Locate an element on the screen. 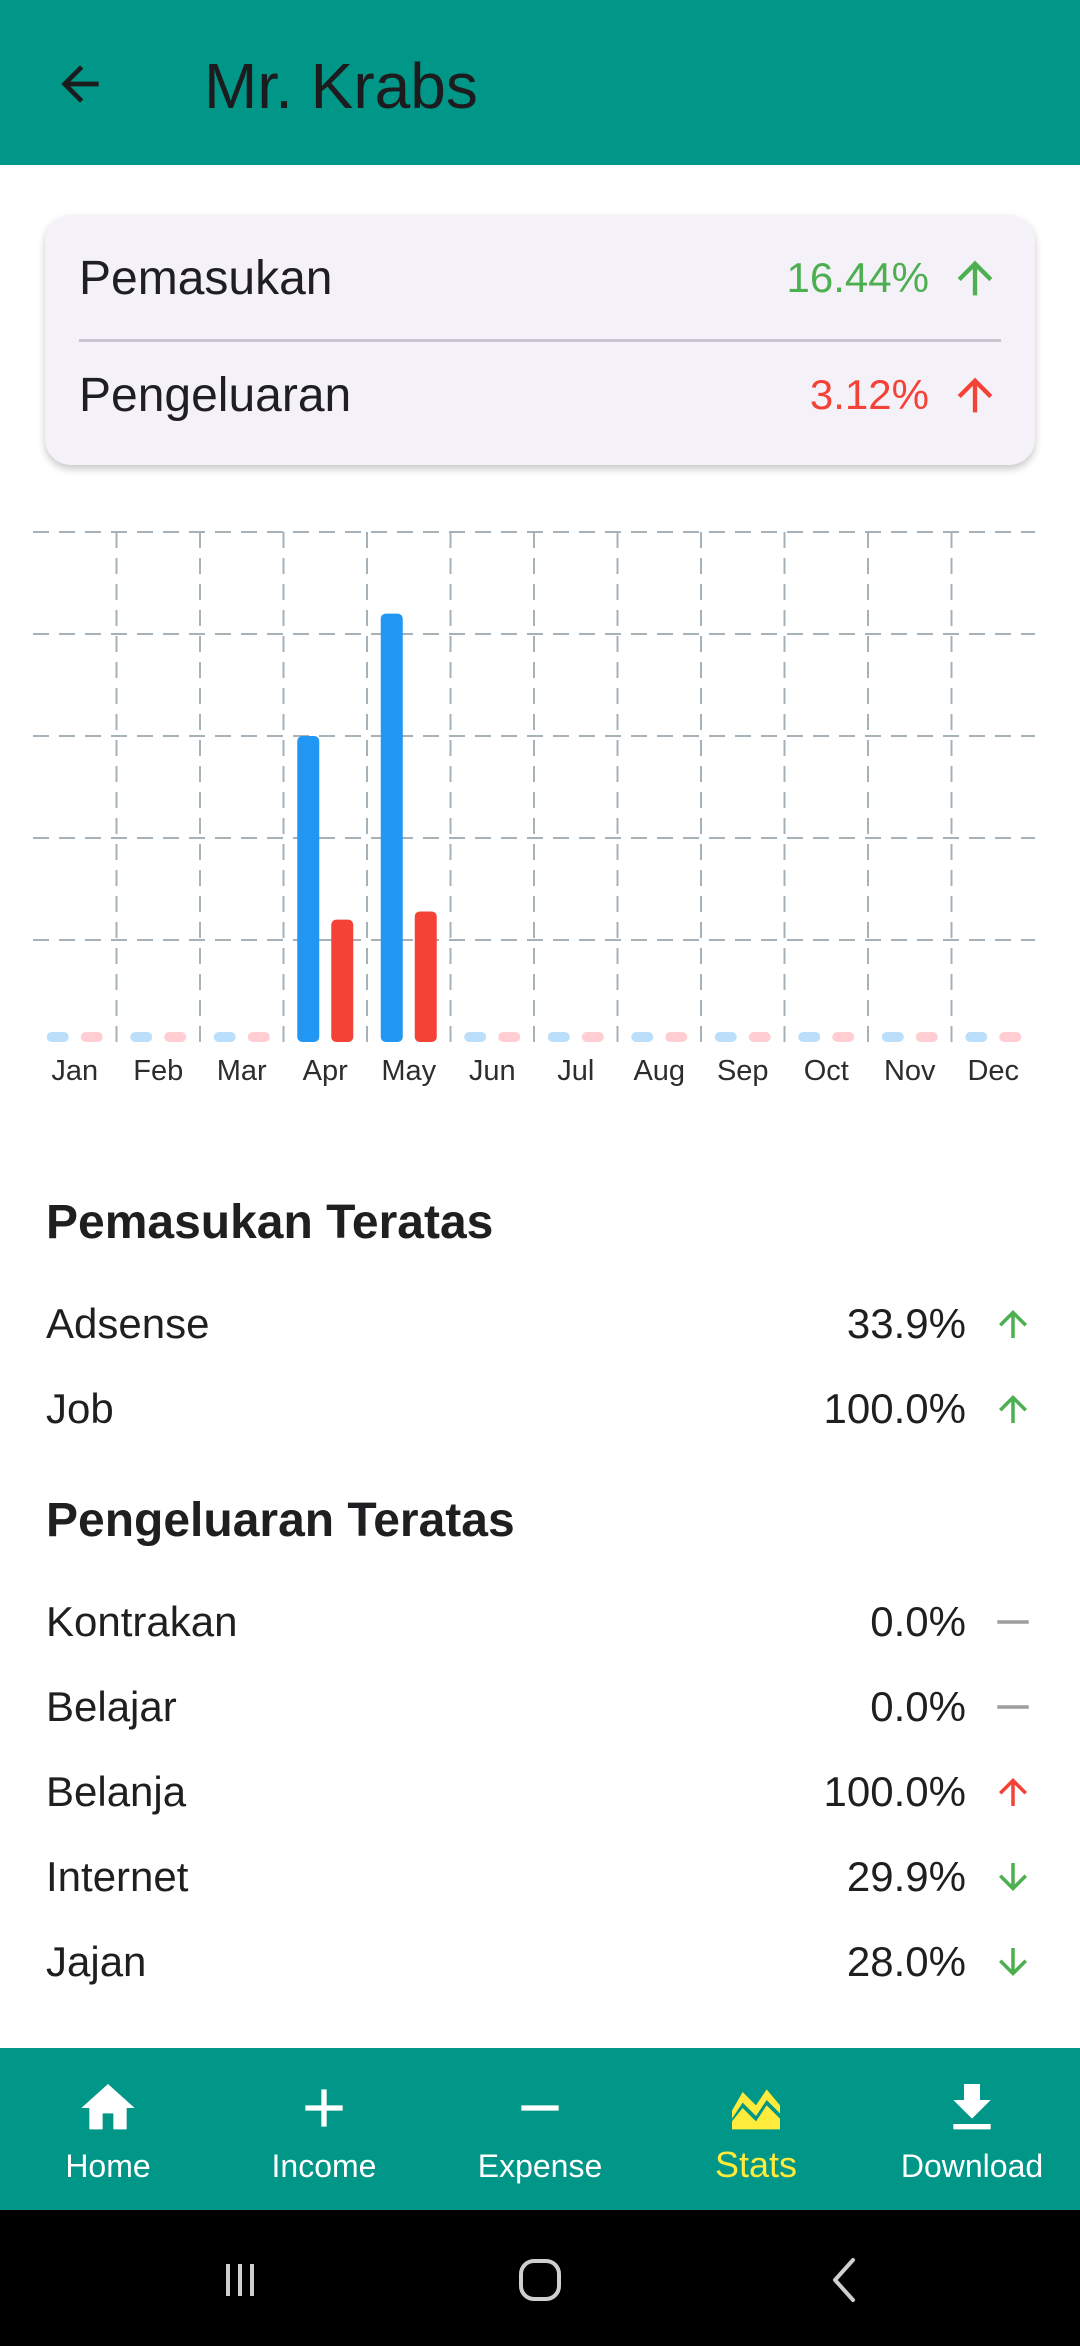 The image size is (1080, 2346). list-item-value: 29.9% is located at coordinates (906, 1876).